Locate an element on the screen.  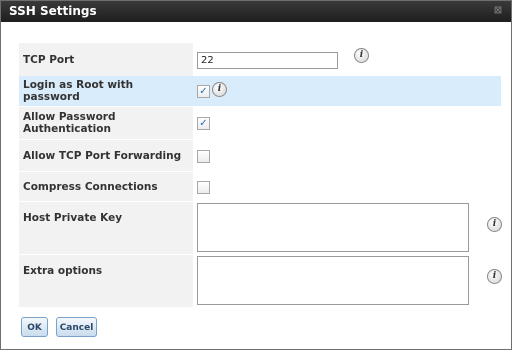
close-icon: ⊠ is located at coordinates (498, 11).